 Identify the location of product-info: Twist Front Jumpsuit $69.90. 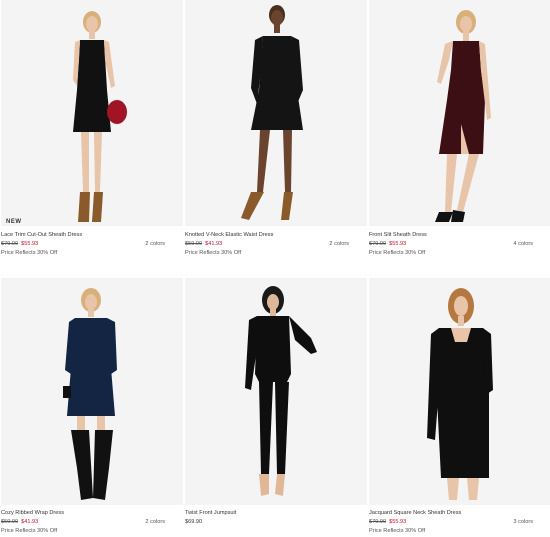
(276, 518).